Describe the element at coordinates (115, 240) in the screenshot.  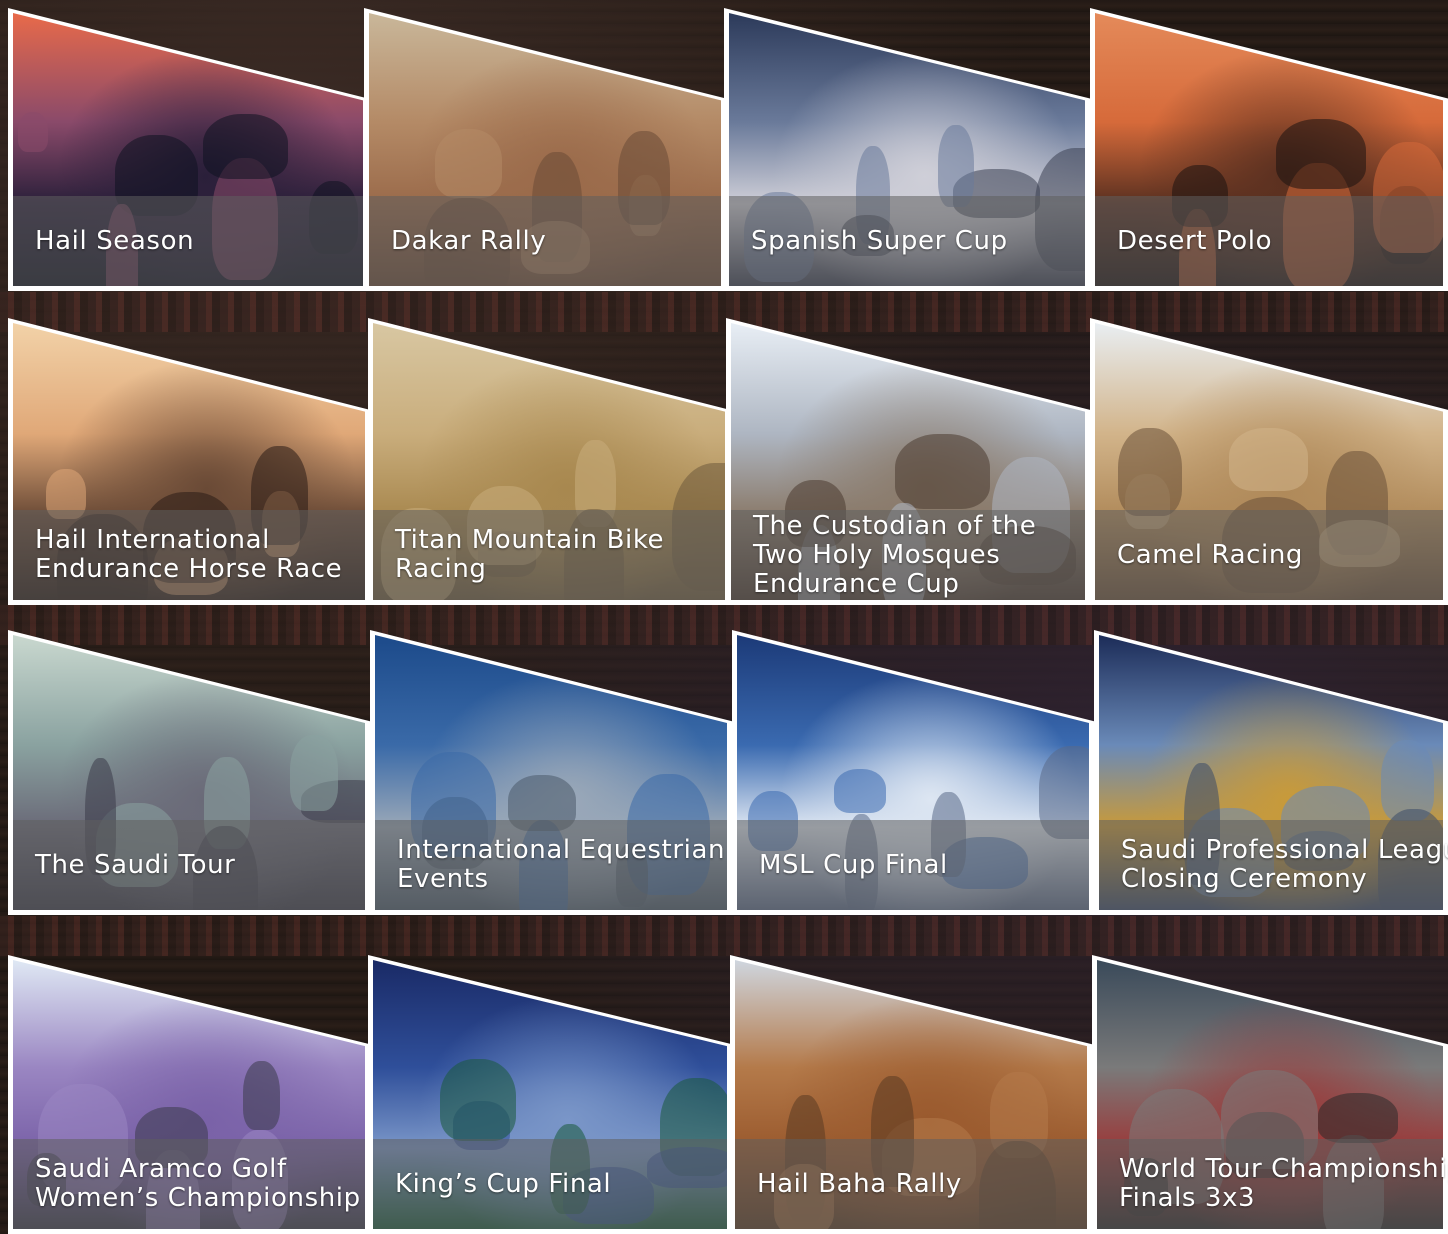
I see `event-title-line: Hail Season` at that location.